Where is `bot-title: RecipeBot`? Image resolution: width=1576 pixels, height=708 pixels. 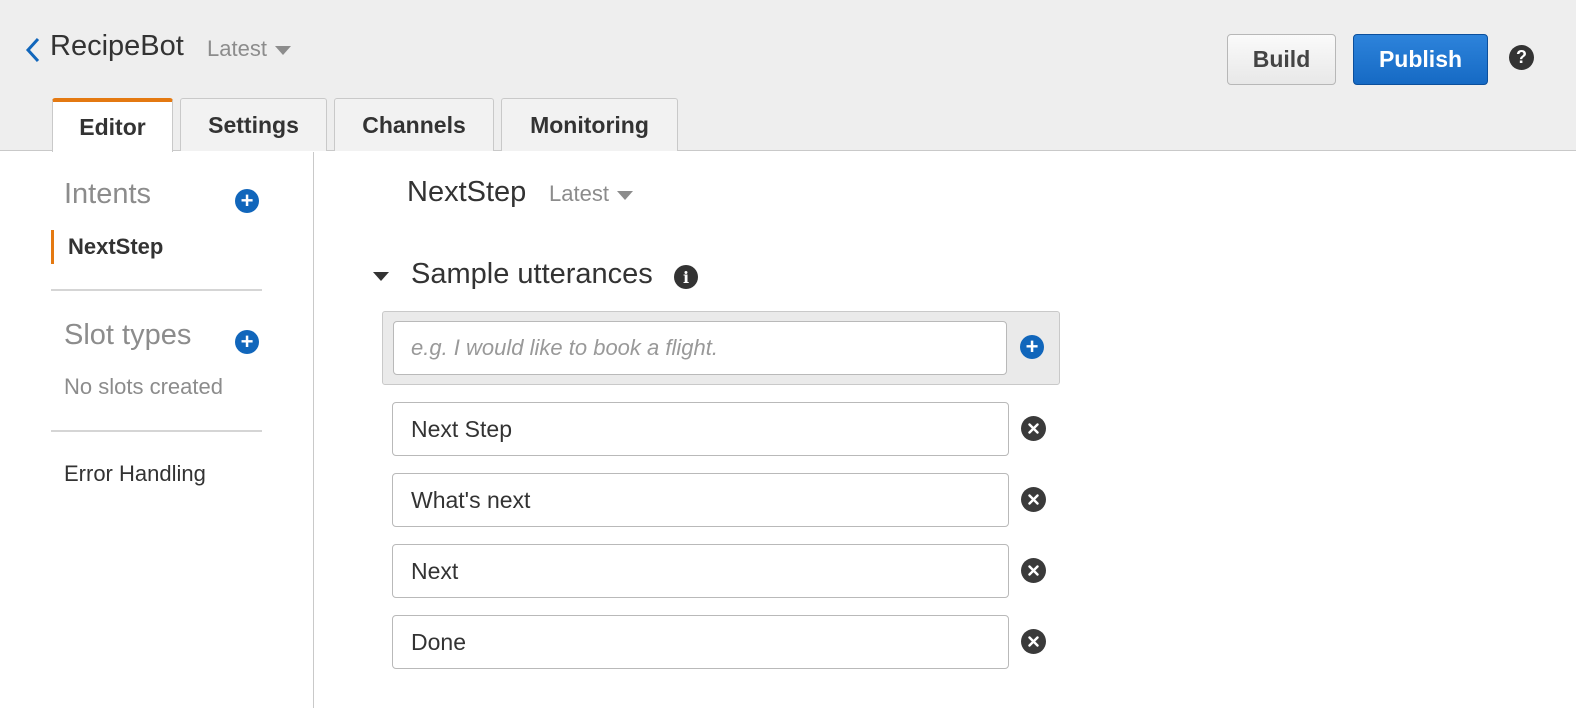
bot-title: RecipeBot is located at coordinates (117, 46).